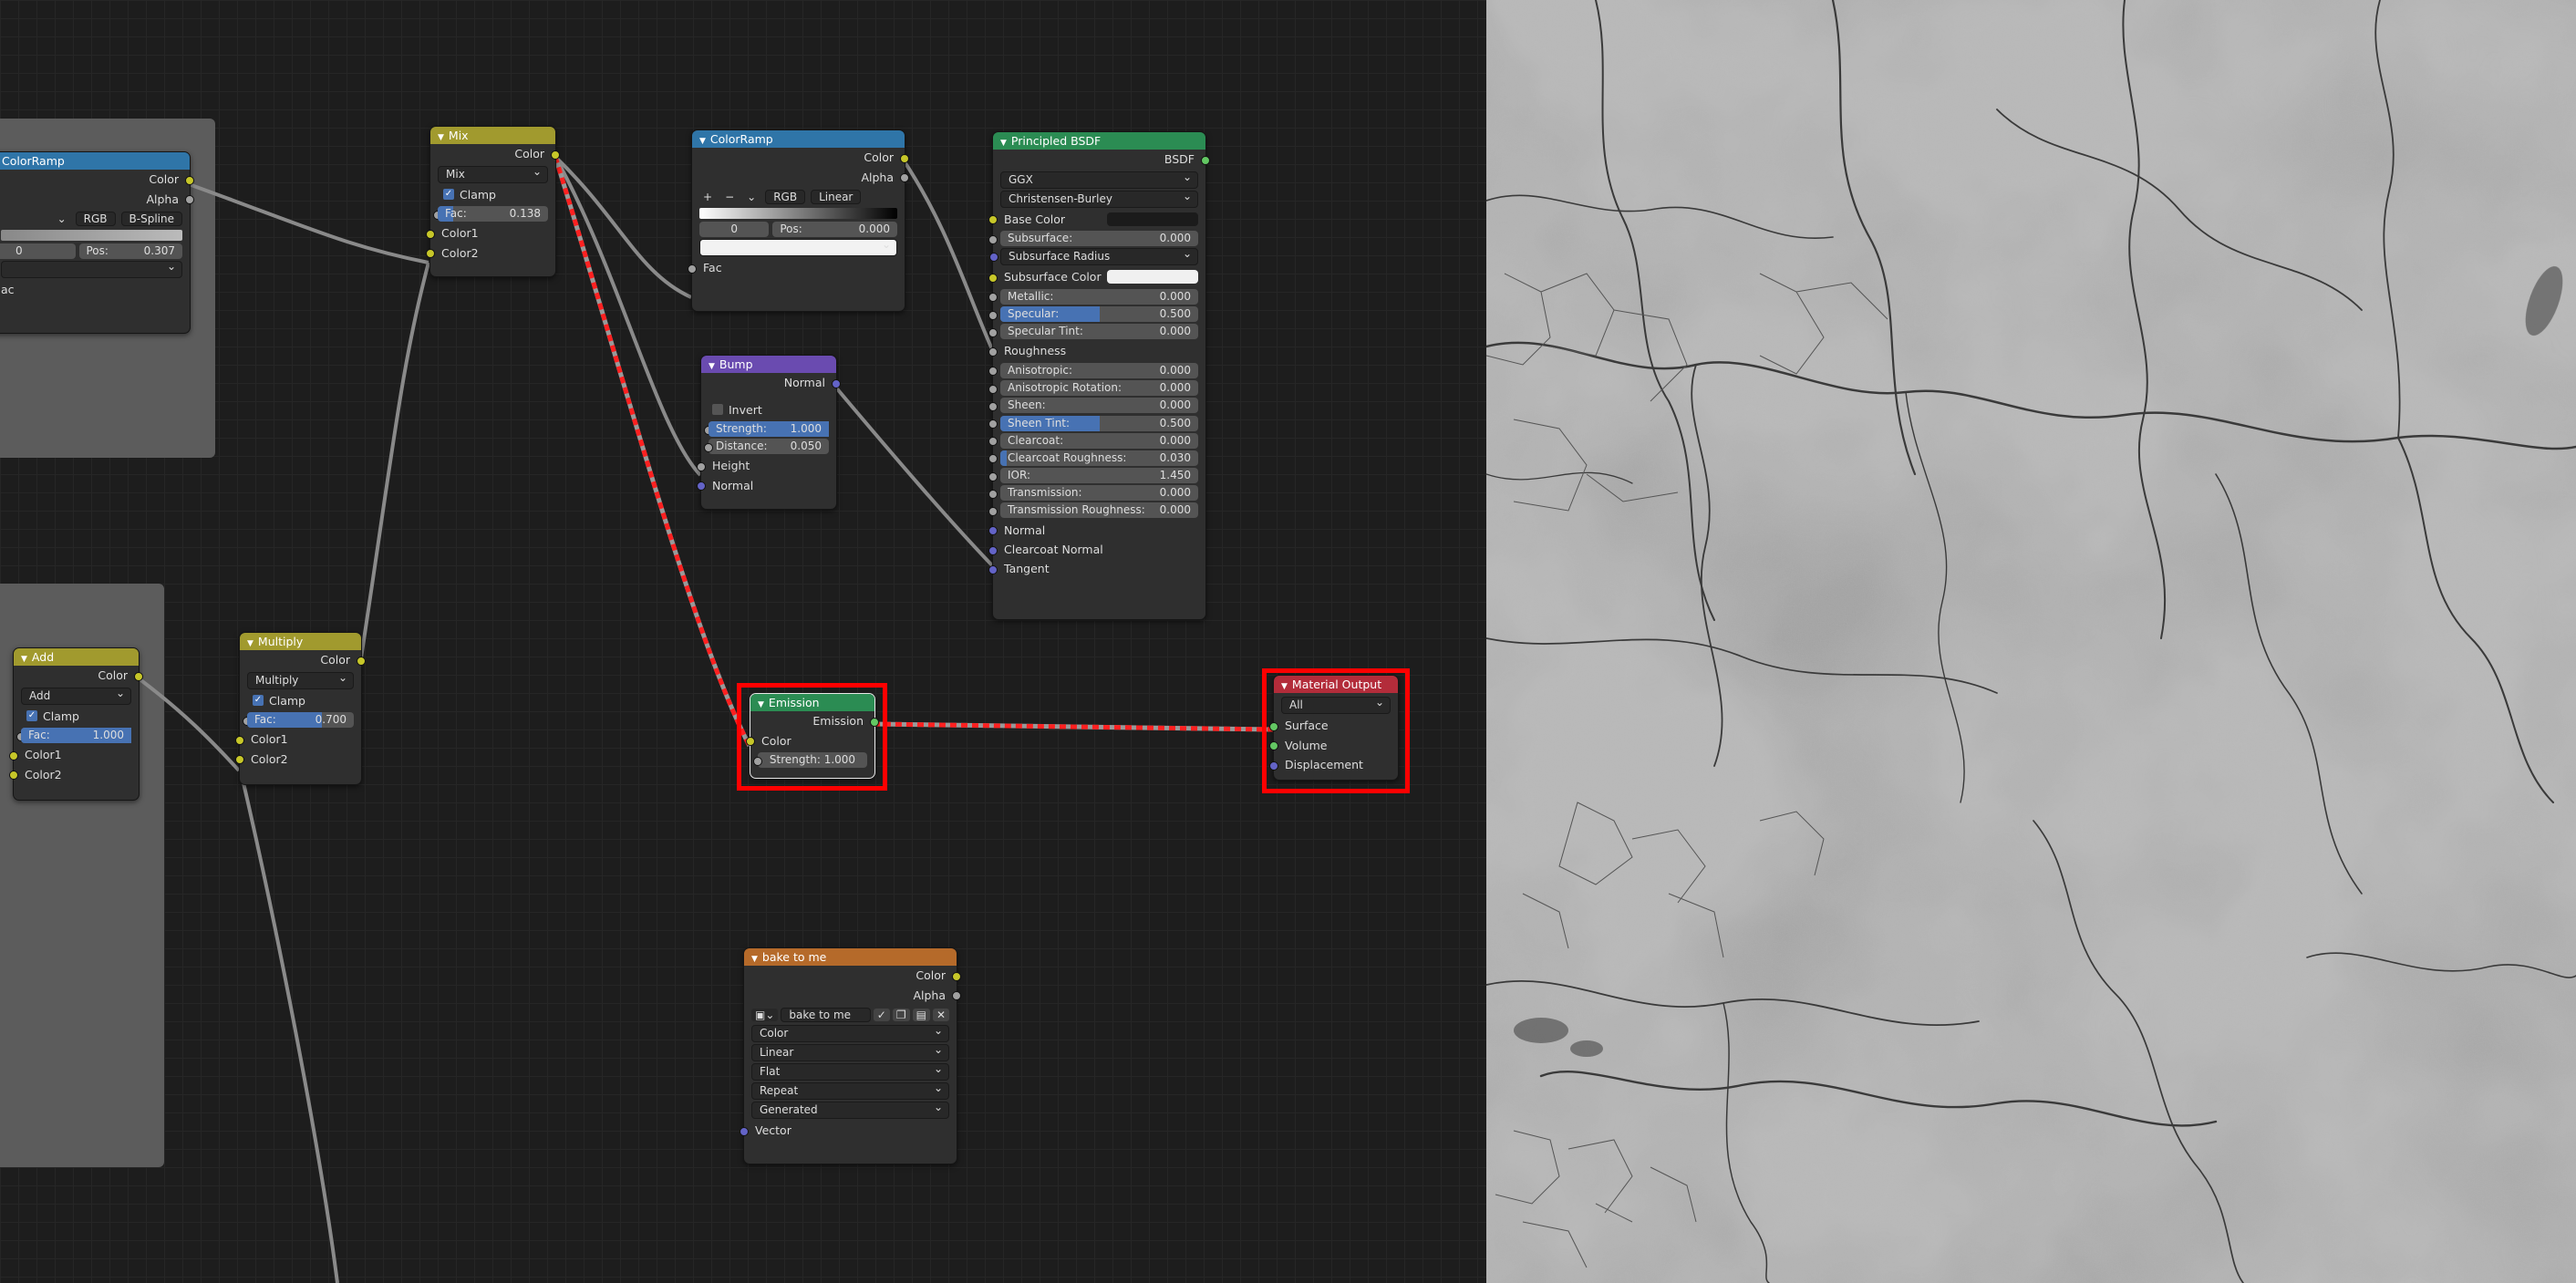  I want to click on color-swatch, so click(1152, 277).